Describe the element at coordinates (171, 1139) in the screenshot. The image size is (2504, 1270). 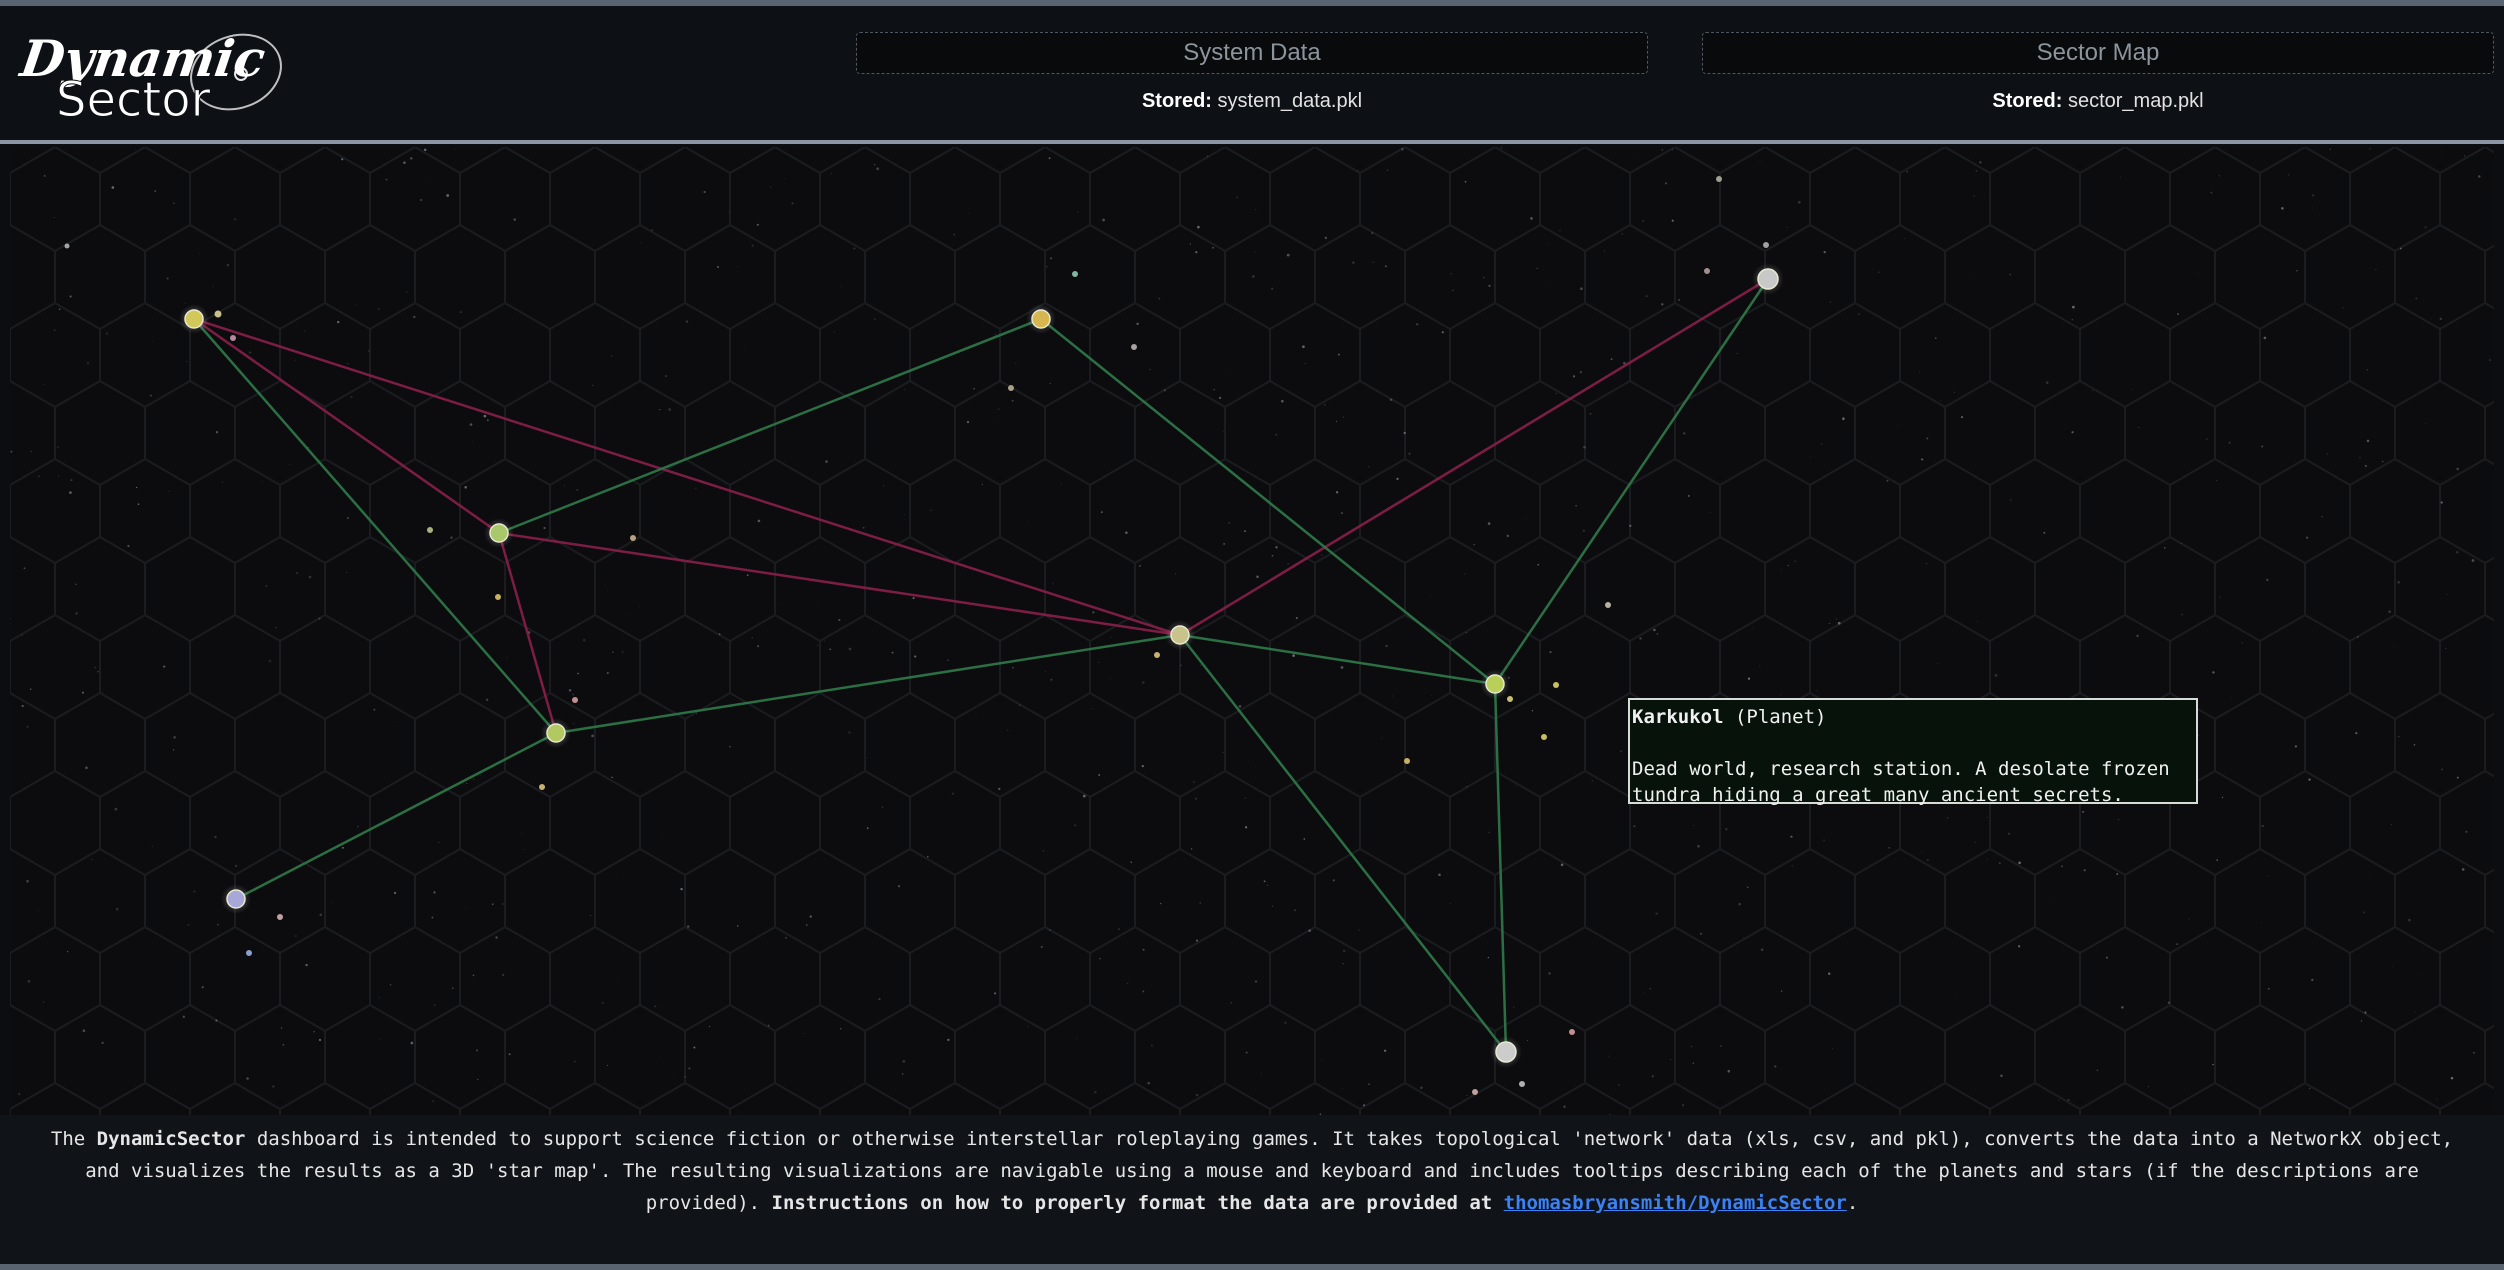
I see `footer-brand: DynamicSector` at that location.